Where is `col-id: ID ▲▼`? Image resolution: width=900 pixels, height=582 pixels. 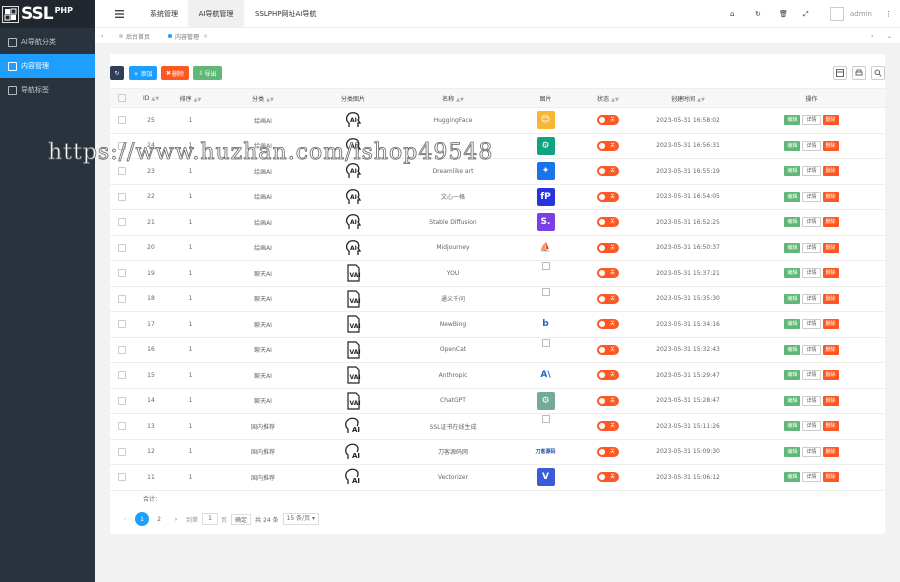 col-id: ID ▲▼ is located at coordinates (151, 98).